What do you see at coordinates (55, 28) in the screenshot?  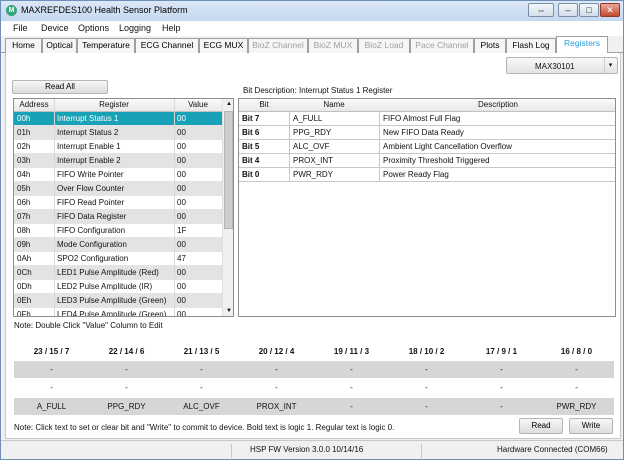 I see `menu-device: Device` at bounding box center [55, 28].